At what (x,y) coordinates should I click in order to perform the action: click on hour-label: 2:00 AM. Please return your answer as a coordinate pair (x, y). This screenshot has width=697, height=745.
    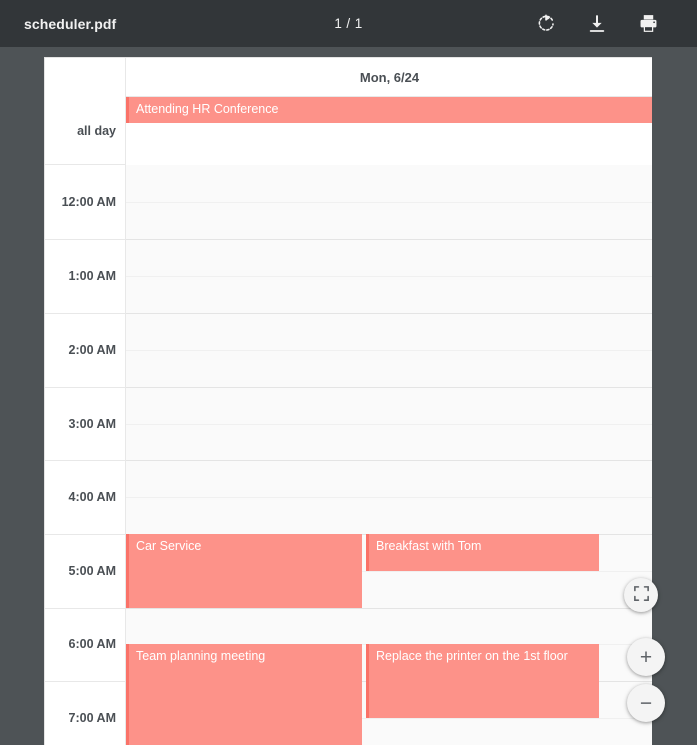
    Looking at the image, I should click on (92, 350).